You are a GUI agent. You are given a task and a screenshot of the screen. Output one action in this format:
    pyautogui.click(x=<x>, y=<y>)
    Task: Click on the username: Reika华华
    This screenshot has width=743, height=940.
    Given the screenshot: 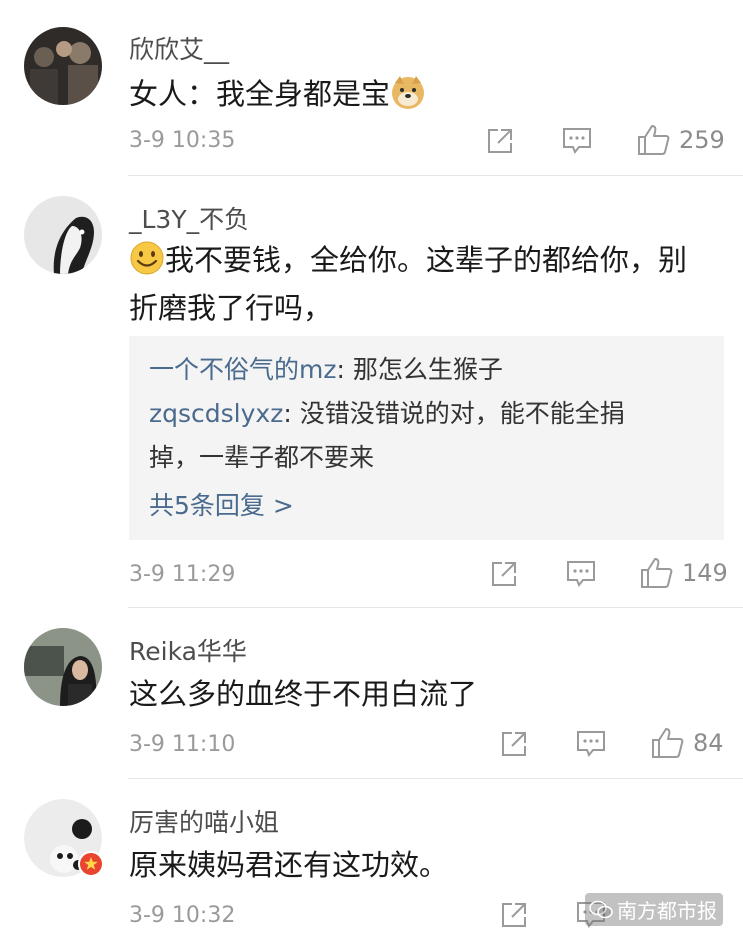 What is the action you would take?
    pyautogui.click(x=188, y=650)
    